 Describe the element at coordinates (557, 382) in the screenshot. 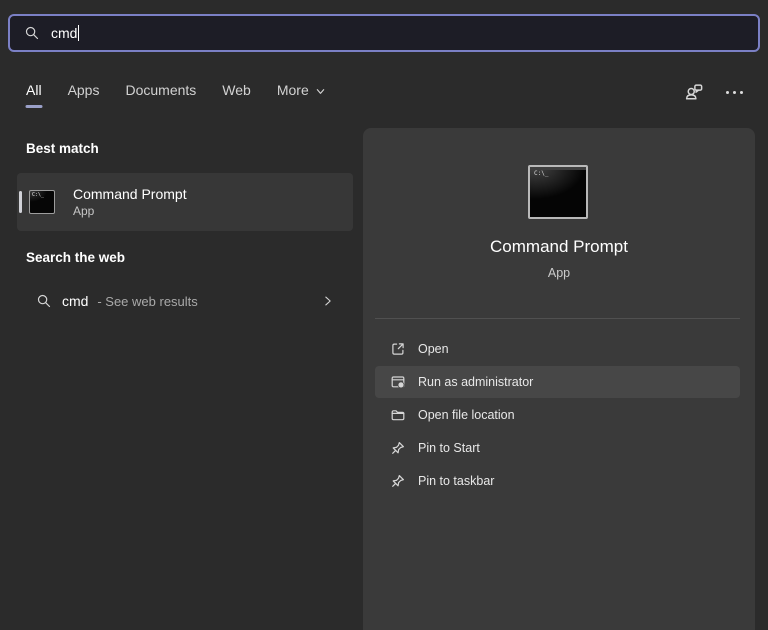

I see `action-run-as-administrator: Run as administrator` at that location.